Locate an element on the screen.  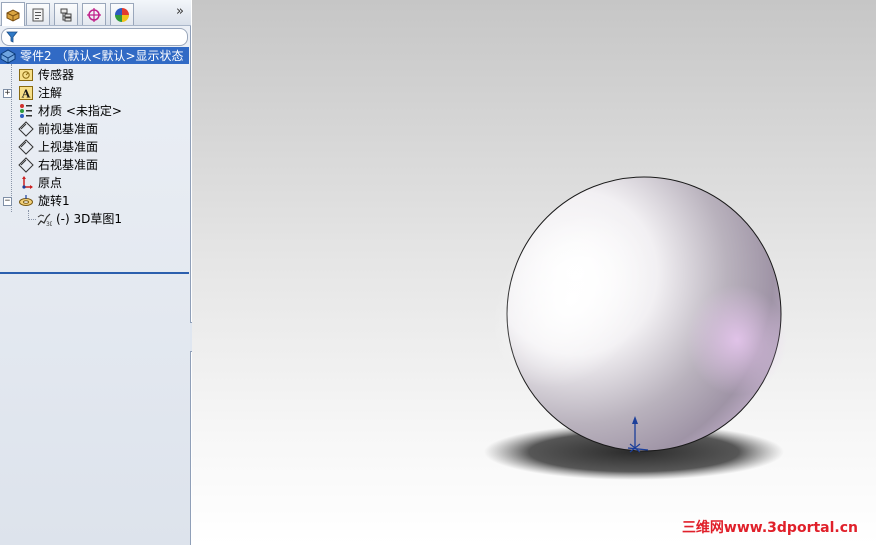
expand-annotations-toggle: + is located at coordinates (7, 93).